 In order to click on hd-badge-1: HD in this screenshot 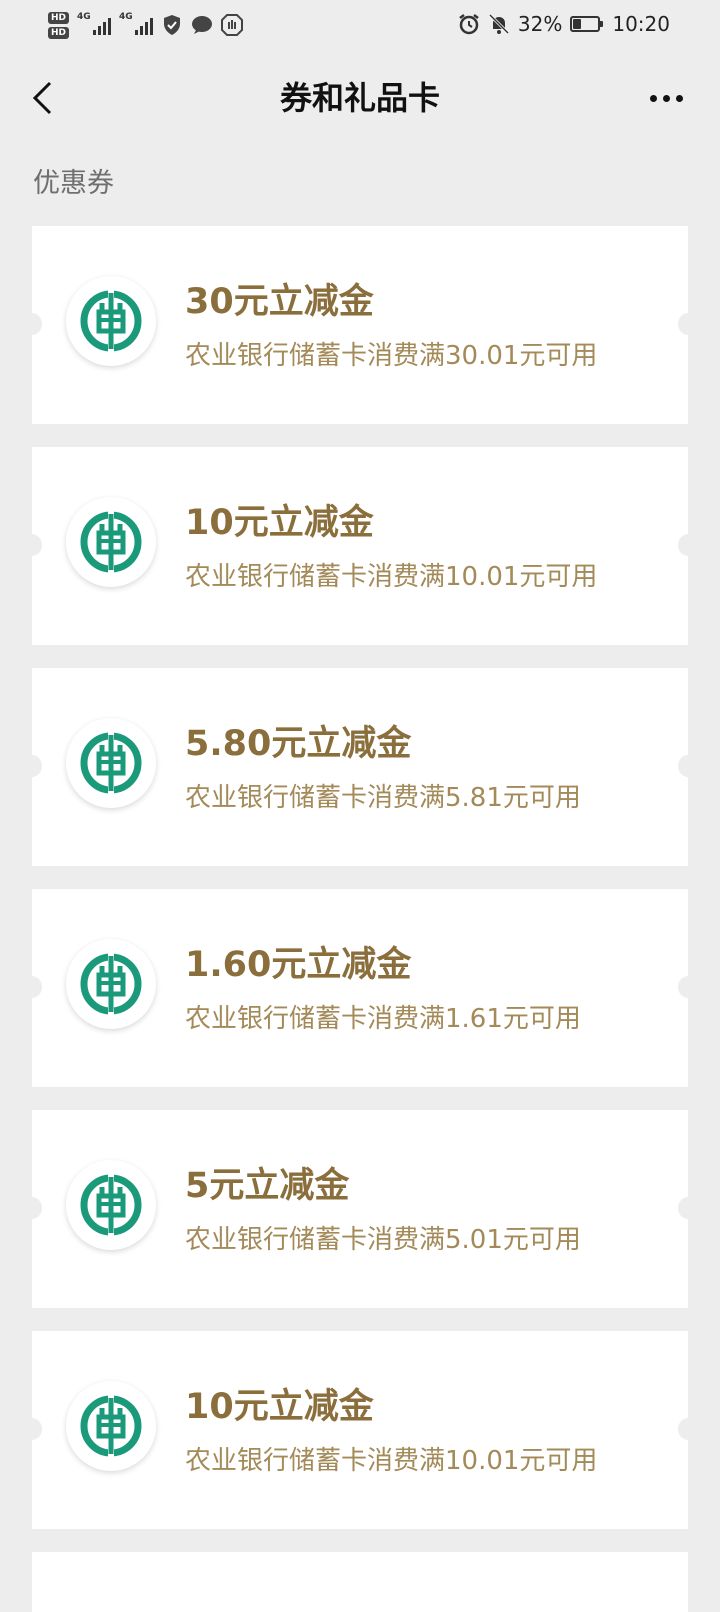, I will do `click(59, 17)`.